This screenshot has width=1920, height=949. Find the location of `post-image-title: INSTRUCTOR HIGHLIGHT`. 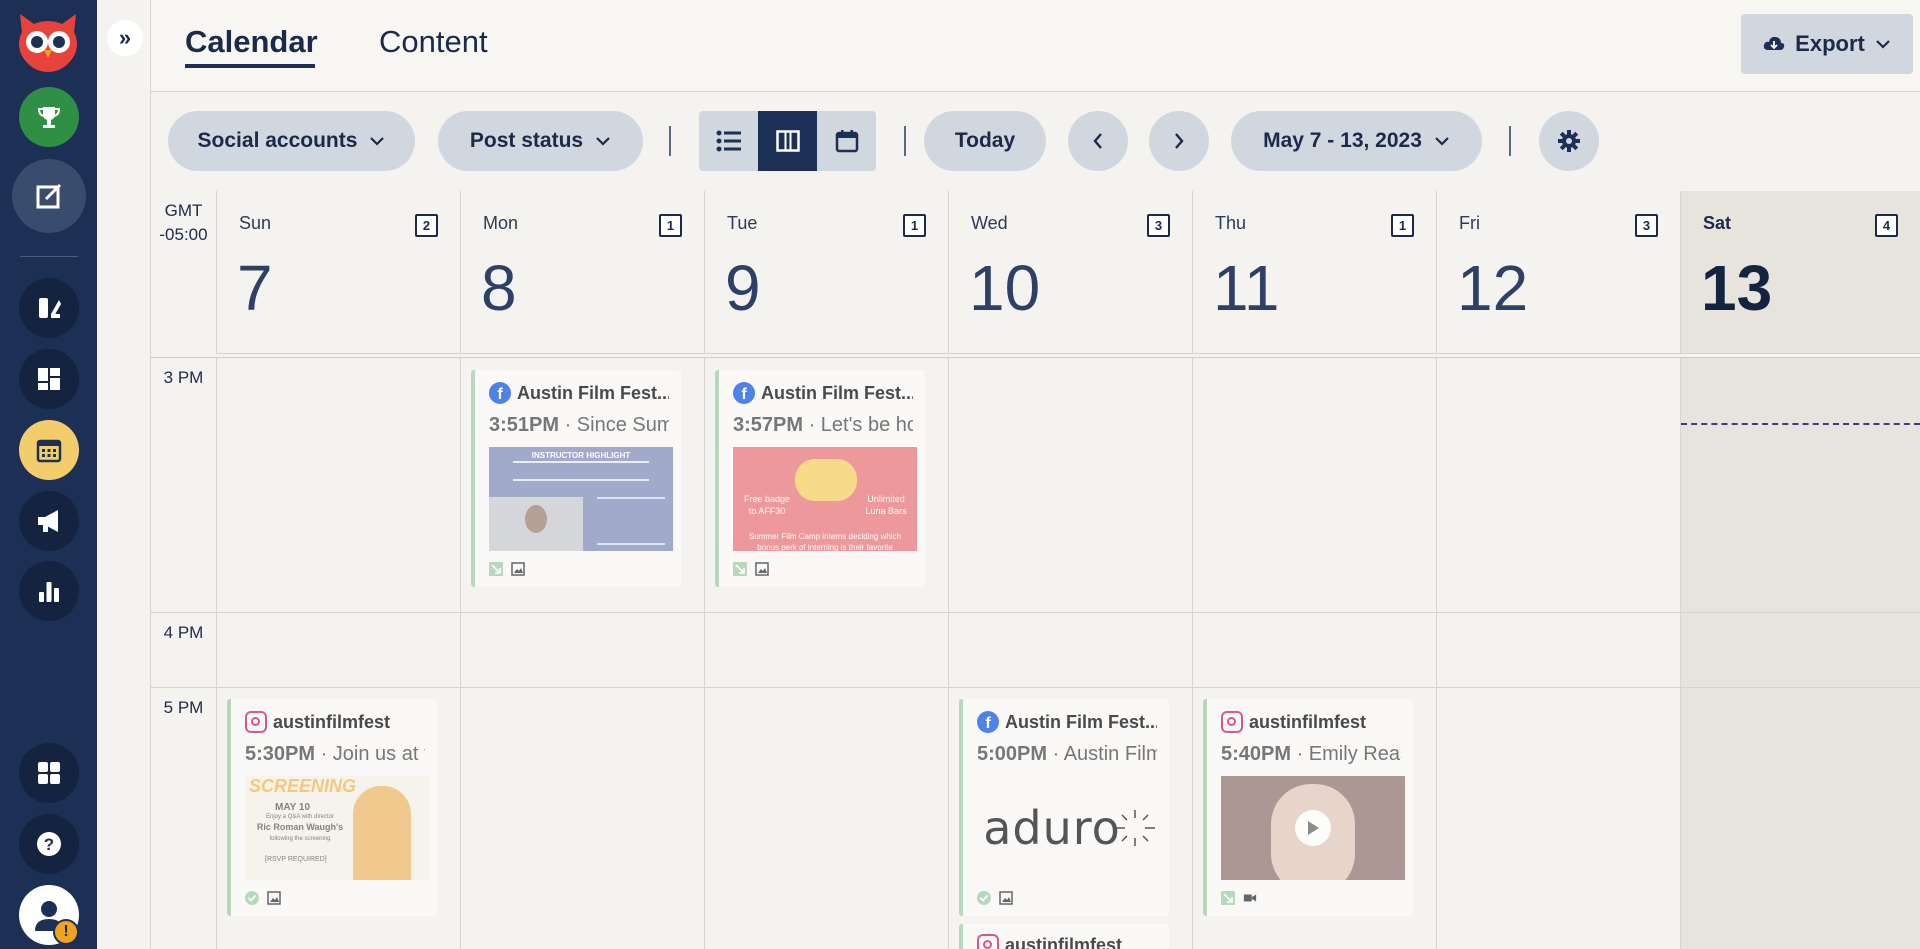

post-image-title: INSTRUCTOR HIGHLIGHT is located at coordinates (581, 455).